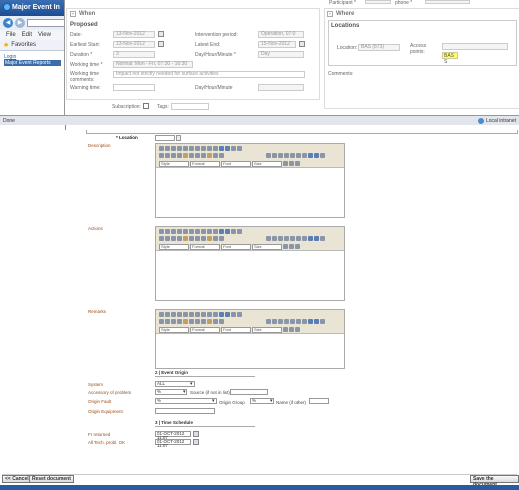 The width and height of the screenshot is (519, 490). I want to click on copy-icon, so click(197, 314).